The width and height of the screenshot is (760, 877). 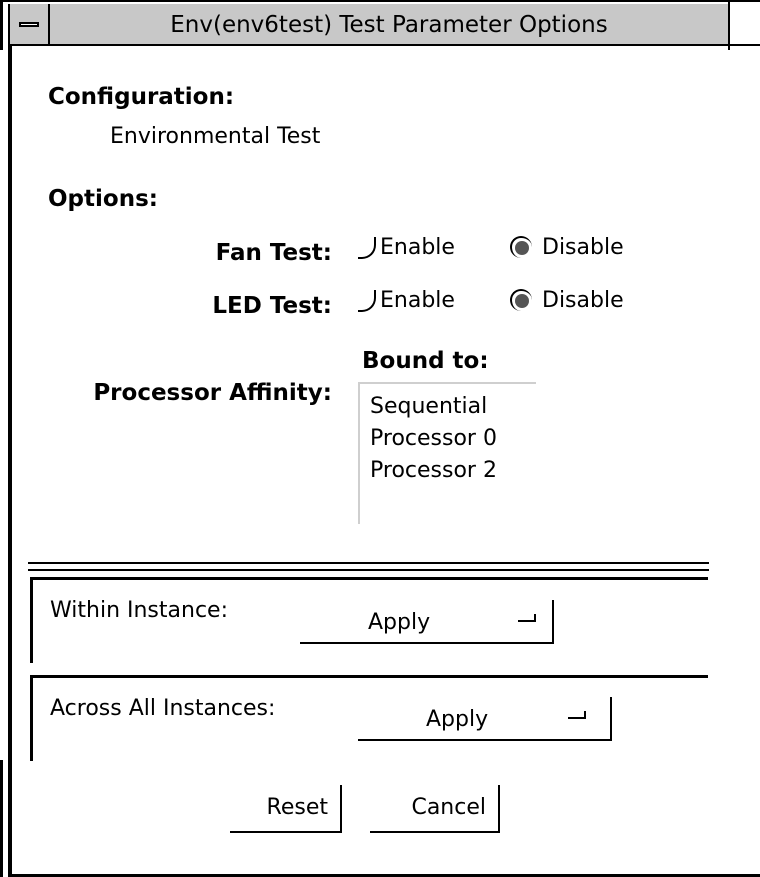 What do you see at coordinates (103, 199) in the screenshot?
I see `options-heading: Options:` at bounding box center [103, 199].